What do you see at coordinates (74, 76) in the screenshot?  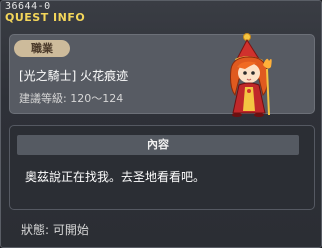 I see `quest-name: [光之騎士] 火花痕迹` at bounding box center [74, 76].